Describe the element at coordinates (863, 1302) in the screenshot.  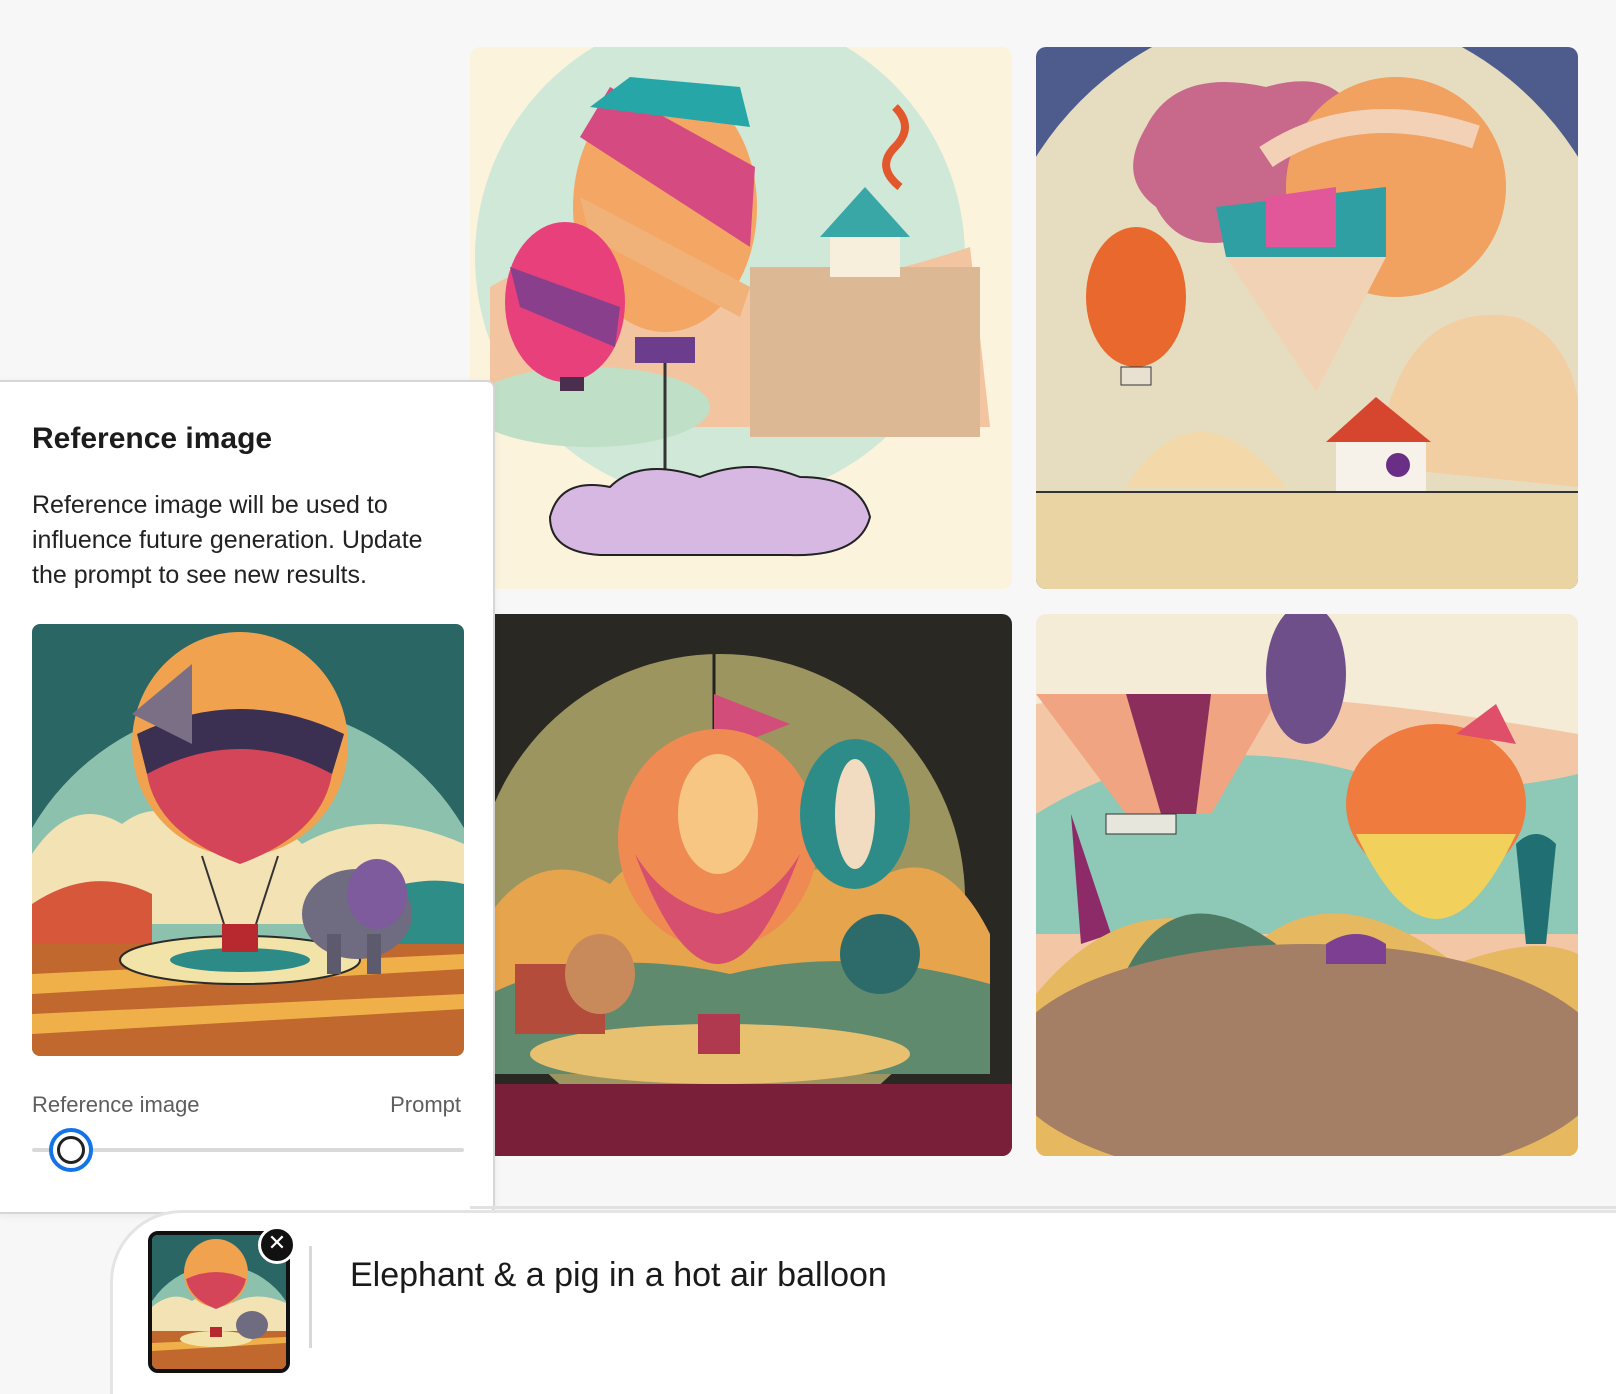
I see `prompt-bar` at that location.